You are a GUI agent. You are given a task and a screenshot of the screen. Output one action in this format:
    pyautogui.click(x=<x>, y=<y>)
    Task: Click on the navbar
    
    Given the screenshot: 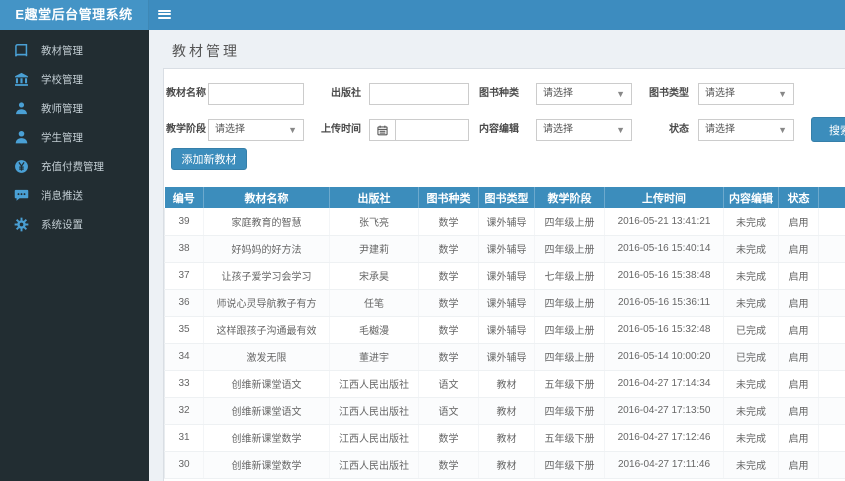 What is the action you would take?
    pyautogui.click(x=497, y=15)
    